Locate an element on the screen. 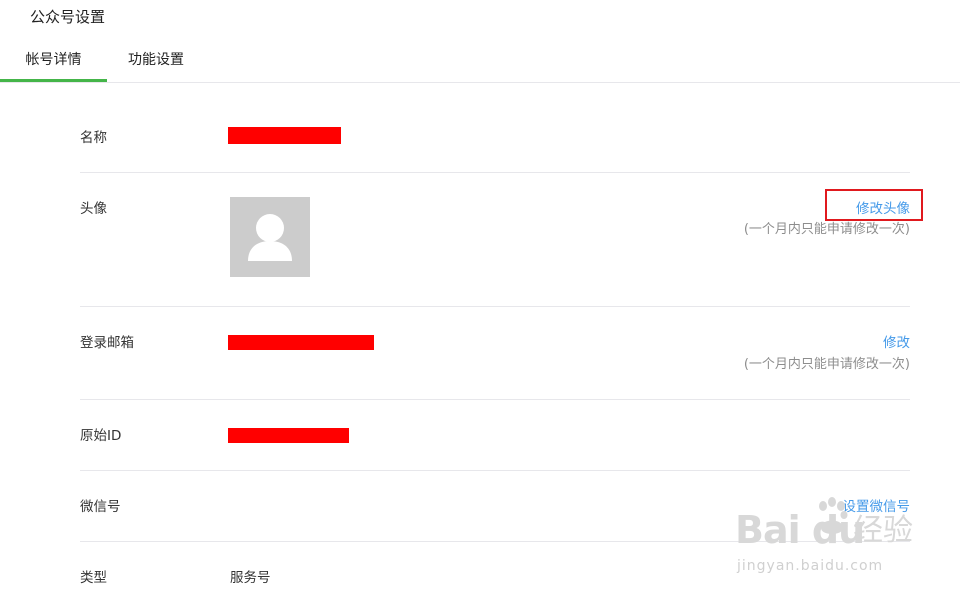  email-redaction is located at coordinates (301, 342).